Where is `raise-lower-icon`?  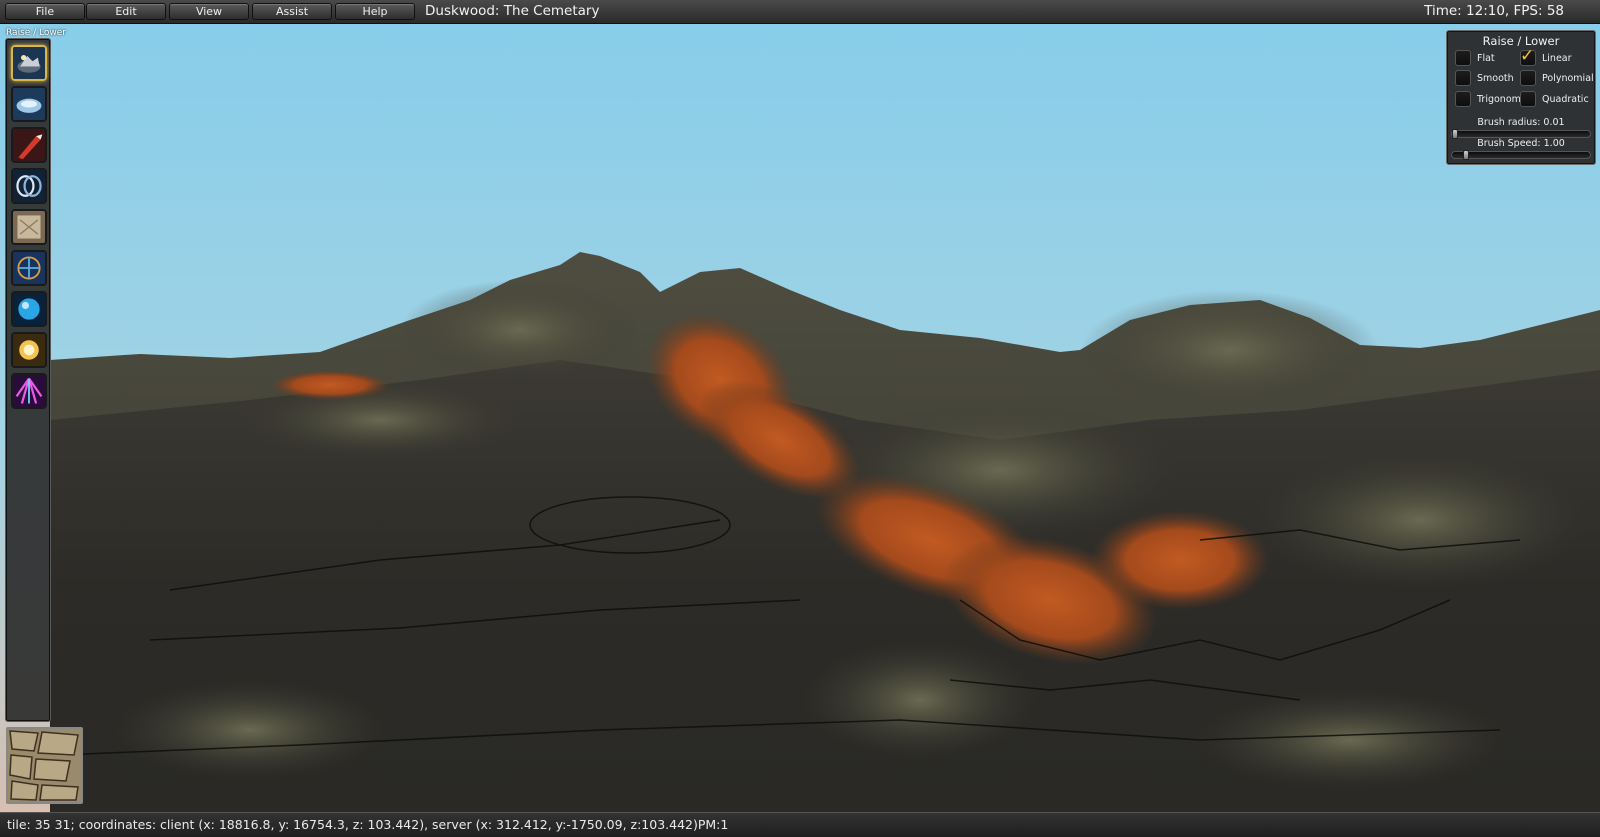
raise-lower-icon is located at coordinates (29, 63).